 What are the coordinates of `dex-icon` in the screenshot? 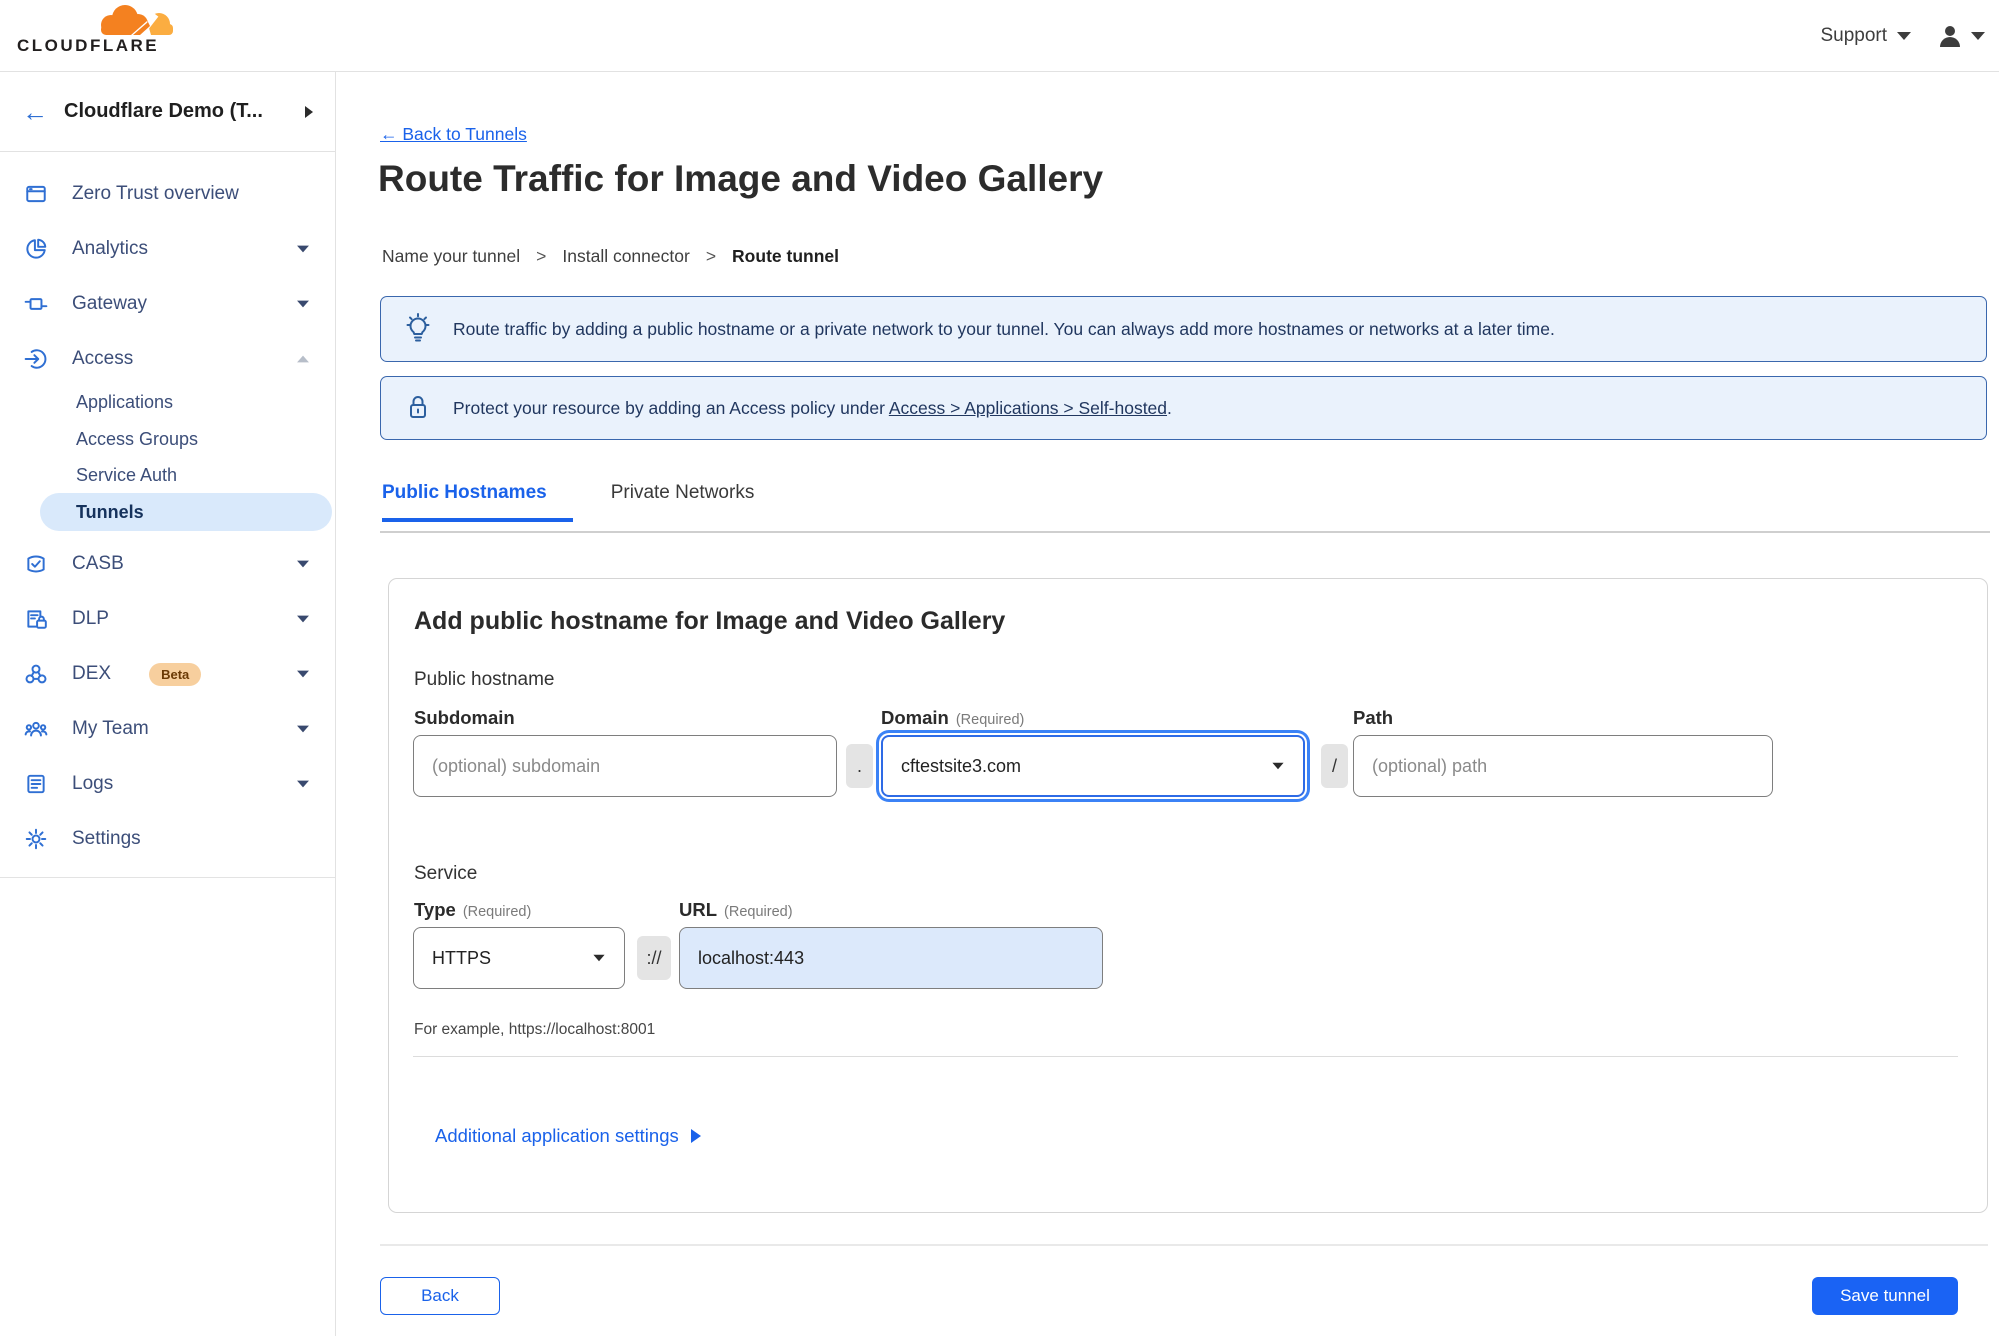 It's located at (36, 674).